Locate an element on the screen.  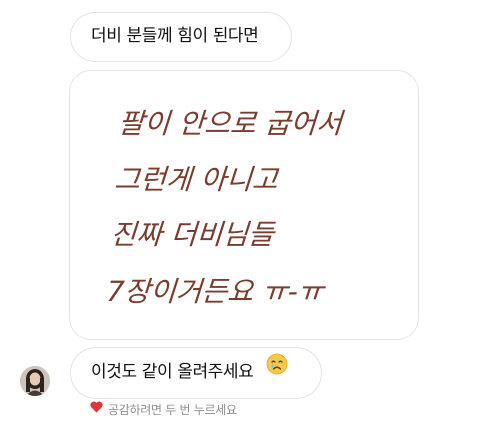
note-line-4: 7장이거든요 ㅠ-ㅠ is located at coordinates (216, 291).